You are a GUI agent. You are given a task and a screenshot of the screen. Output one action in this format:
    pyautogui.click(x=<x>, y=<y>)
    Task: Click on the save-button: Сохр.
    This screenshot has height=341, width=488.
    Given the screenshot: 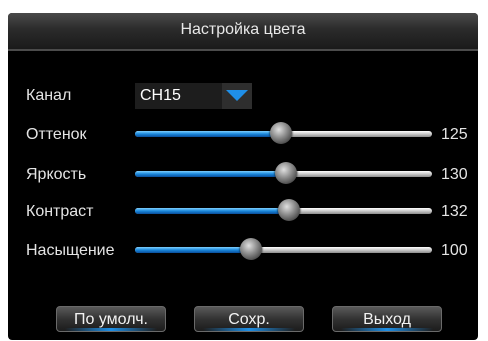 What is the action you would take?
    pyautogui.click(x=249, y=319)
    